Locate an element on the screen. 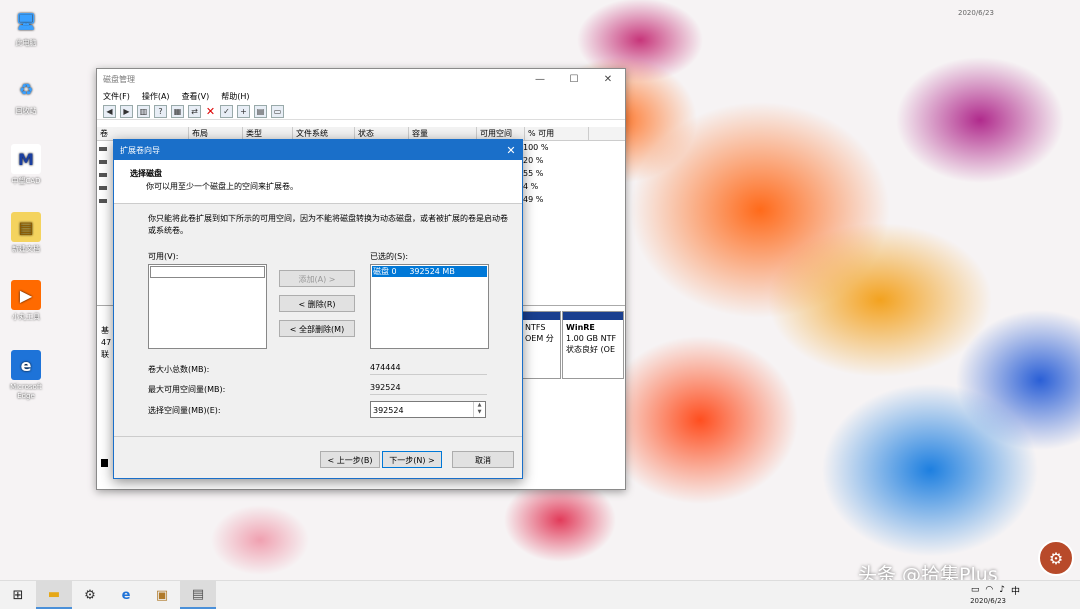  battery-icon: ▭ is located at coordinates (975, 590).